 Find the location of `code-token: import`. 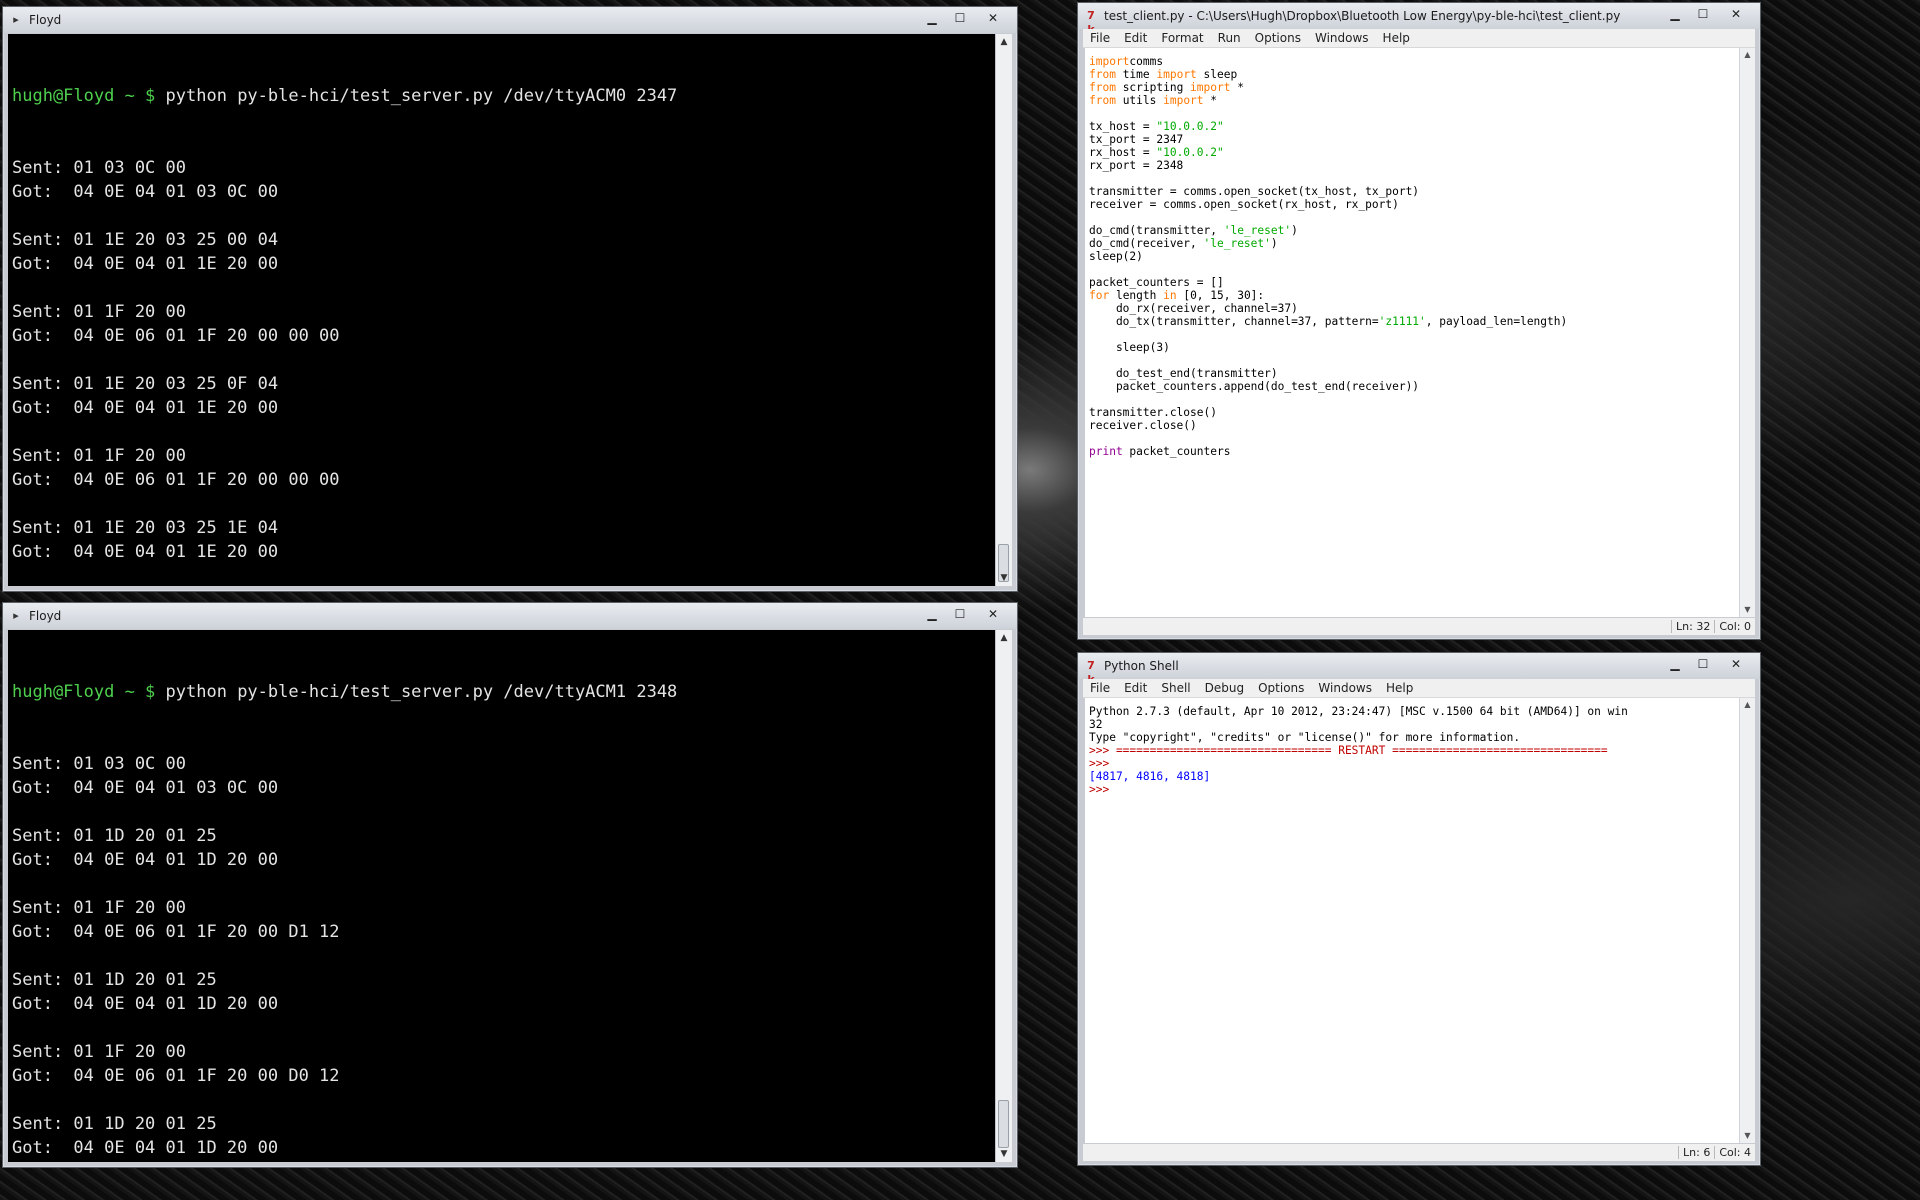

code-token: import is located at coordinates (1183, 100).